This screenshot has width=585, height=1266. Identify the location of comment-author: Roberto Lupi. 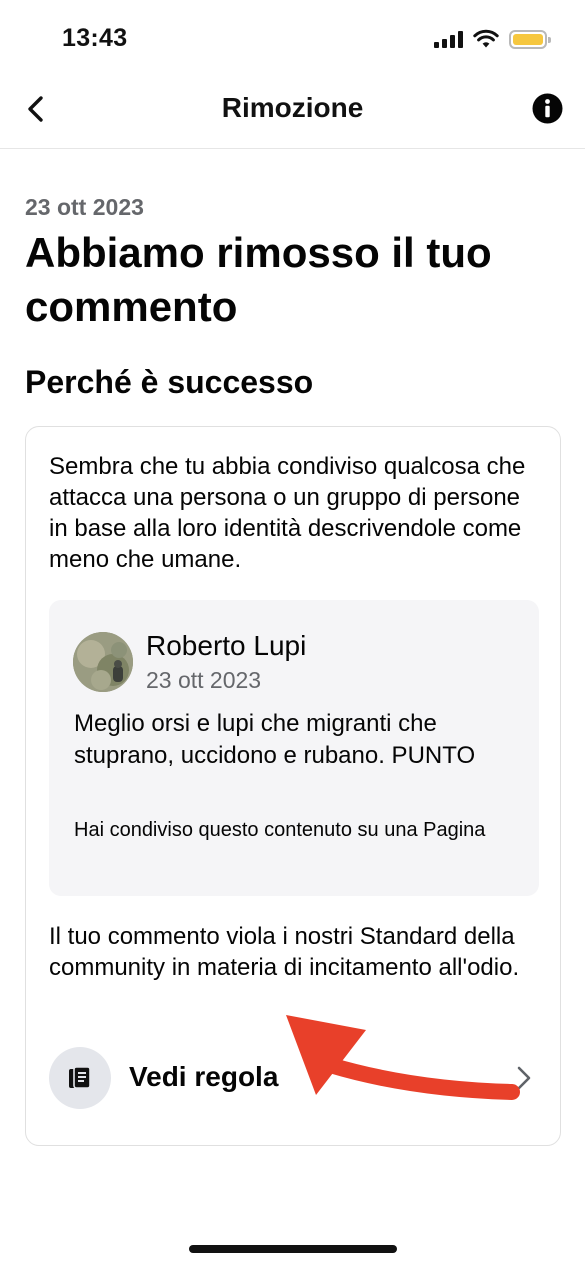
(226, 645).